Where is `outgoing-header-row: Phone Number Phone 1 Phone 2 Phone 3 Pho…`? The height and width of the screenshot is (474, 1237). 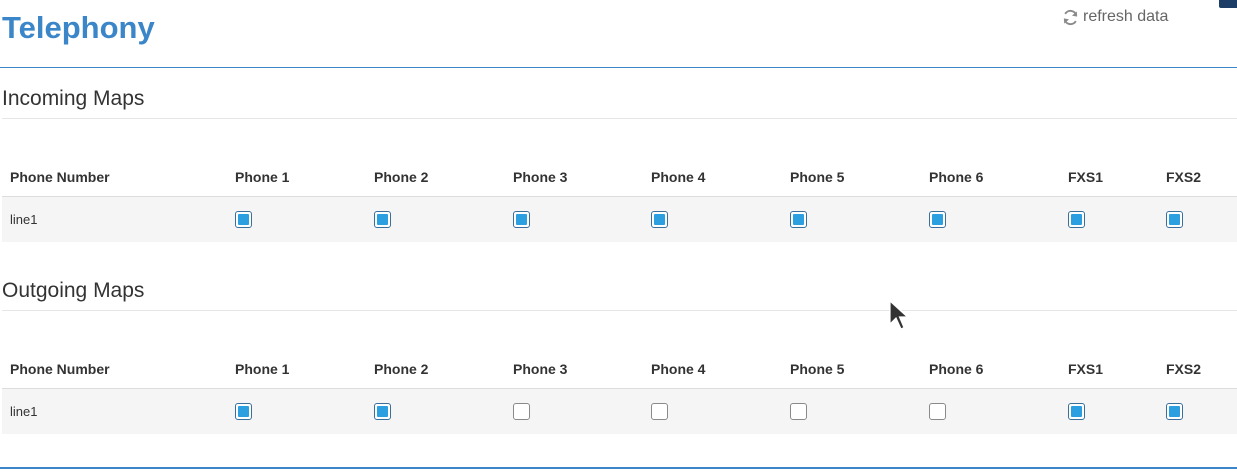 outgoing-header-row: Phone Number Phone 1 Phone 2 Phone 3 Pho… is located at coordinates (619, 369).